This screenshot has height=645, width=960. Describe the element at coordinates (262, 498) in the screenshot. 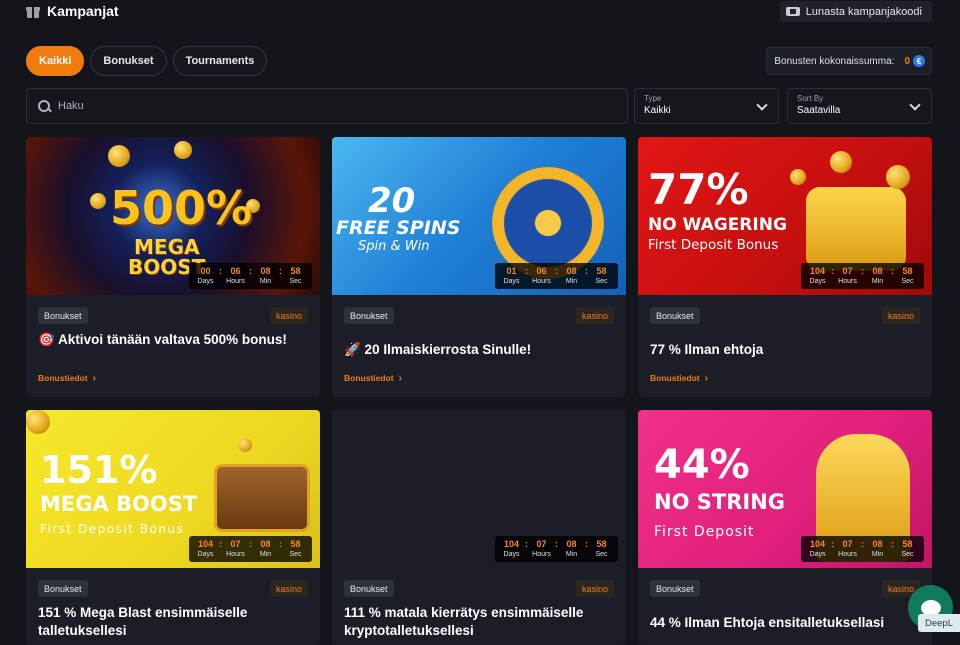

I see `treasure-chest-icon` at that location.